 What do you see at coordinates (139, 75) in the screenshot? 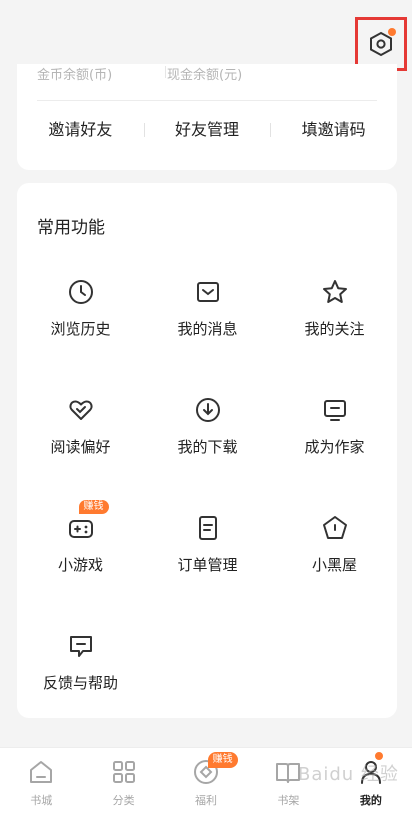
I see `balance-row: 金币余额(币) 现金余额(元)` at bounding box center [139, 75].